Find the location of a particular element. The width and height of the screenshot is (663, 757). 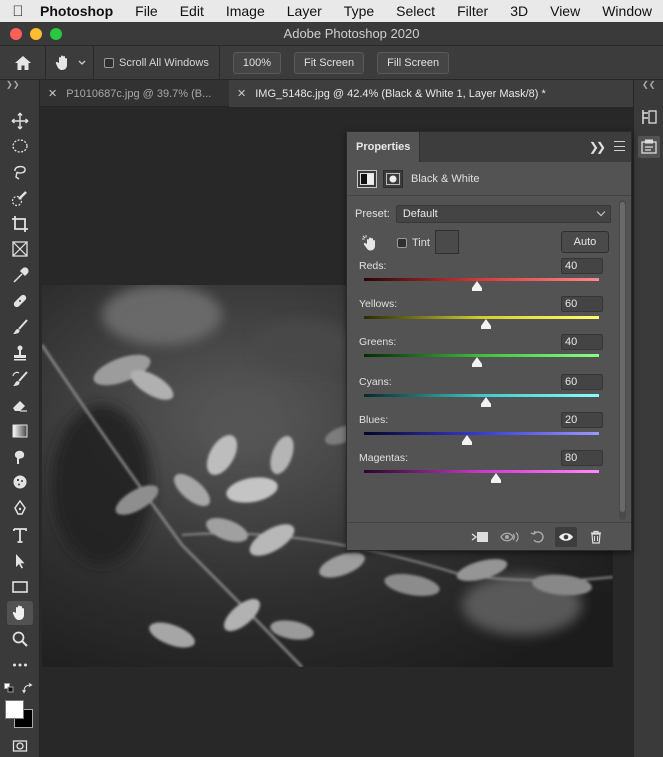

properties-panel-button is located at coordinates (648, 147).